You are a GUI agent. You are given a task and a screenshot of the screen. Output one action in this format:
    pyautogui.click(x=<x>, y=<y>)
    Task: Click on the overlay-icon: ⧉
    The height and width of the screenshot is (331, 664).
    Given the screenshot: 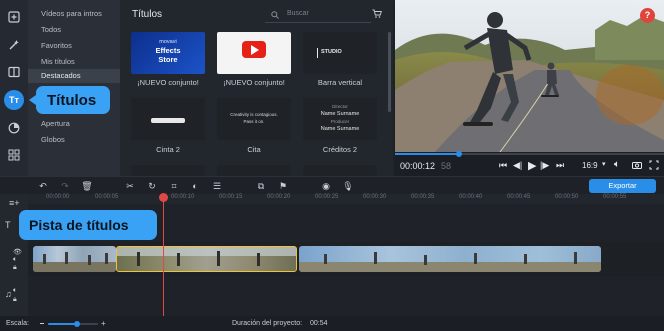 What is the action you would take?
    pyautogui.click(x=261, y=186)
    